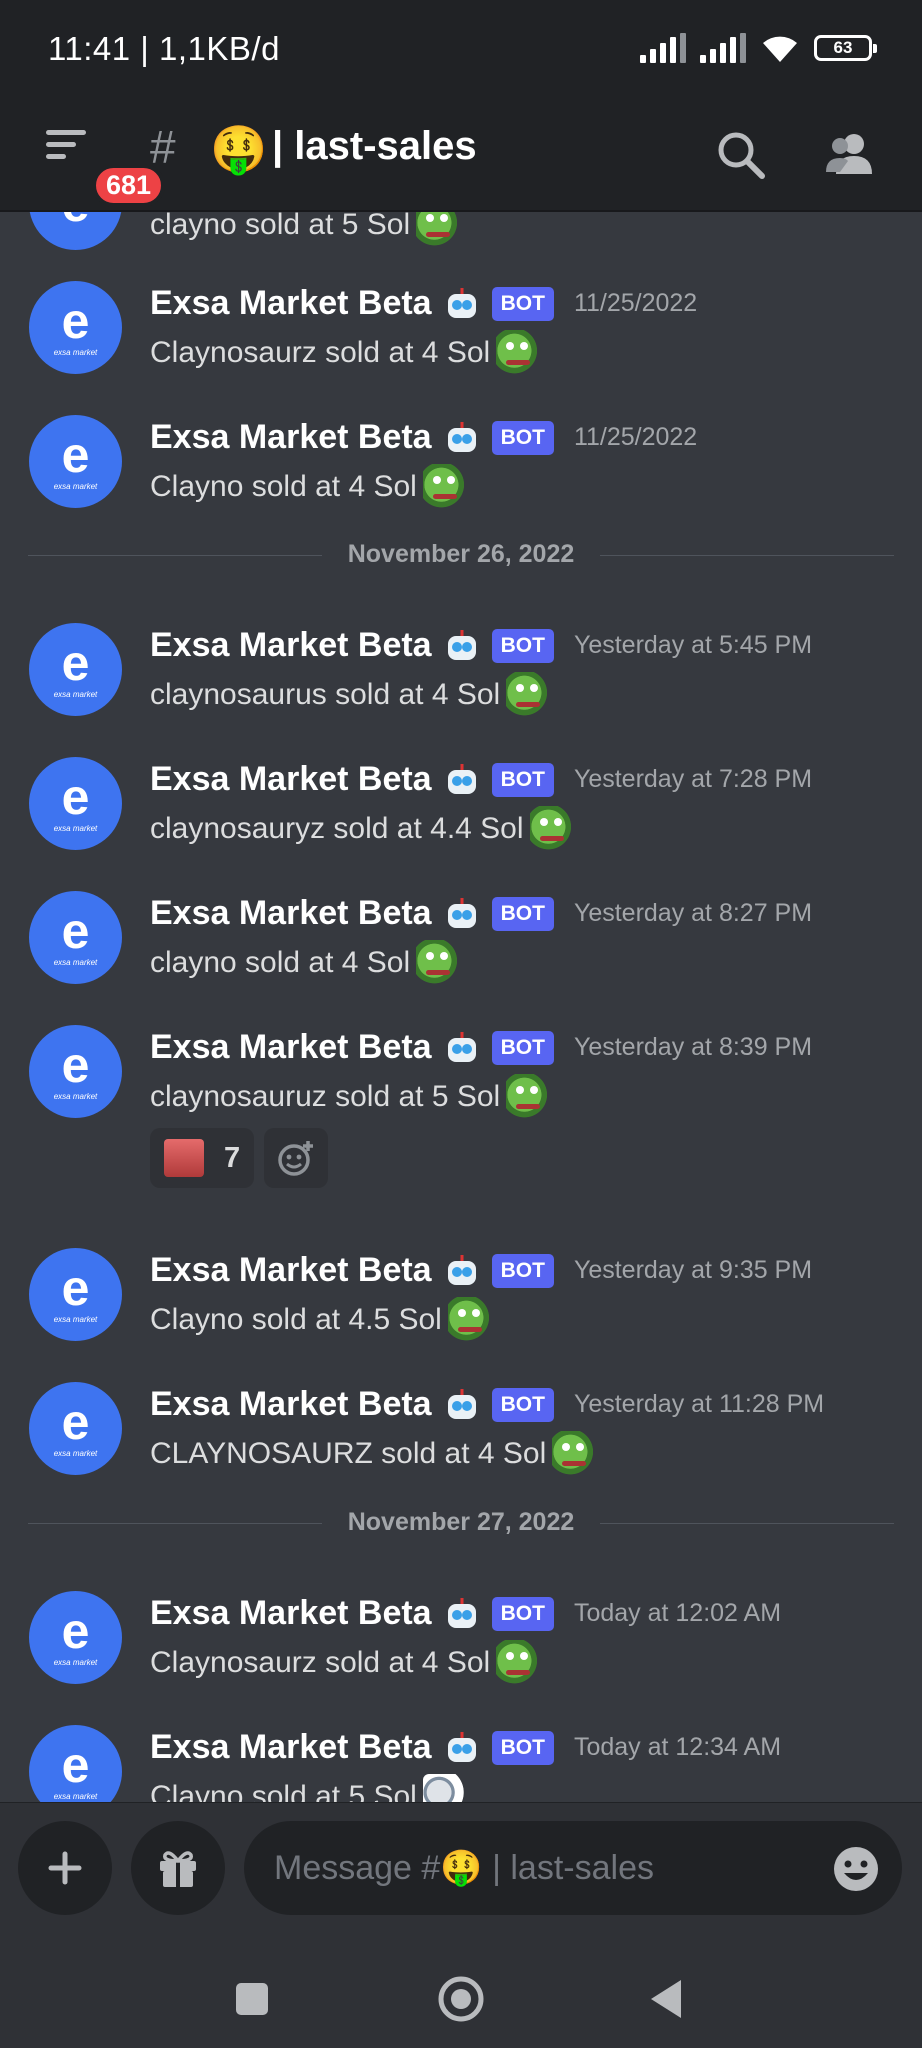 The height and width of the screenshot is (2048, 922). I want to click on timestamp: Today at 12:34 AM, so click(677, 1747).